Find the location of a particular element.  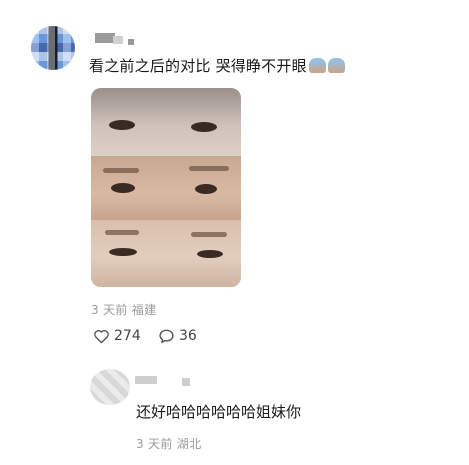

comment-meta: 3 天前 福建 is located at coordinates (123, 309).